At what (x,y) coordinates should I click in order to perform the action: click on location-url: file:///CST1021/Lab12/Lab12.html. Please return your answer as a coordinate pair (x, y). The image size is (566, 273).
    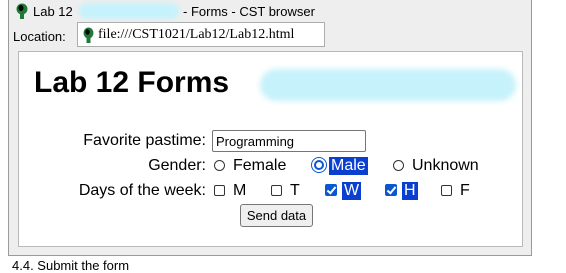
    Looking at the image, I should click on (196, 35).